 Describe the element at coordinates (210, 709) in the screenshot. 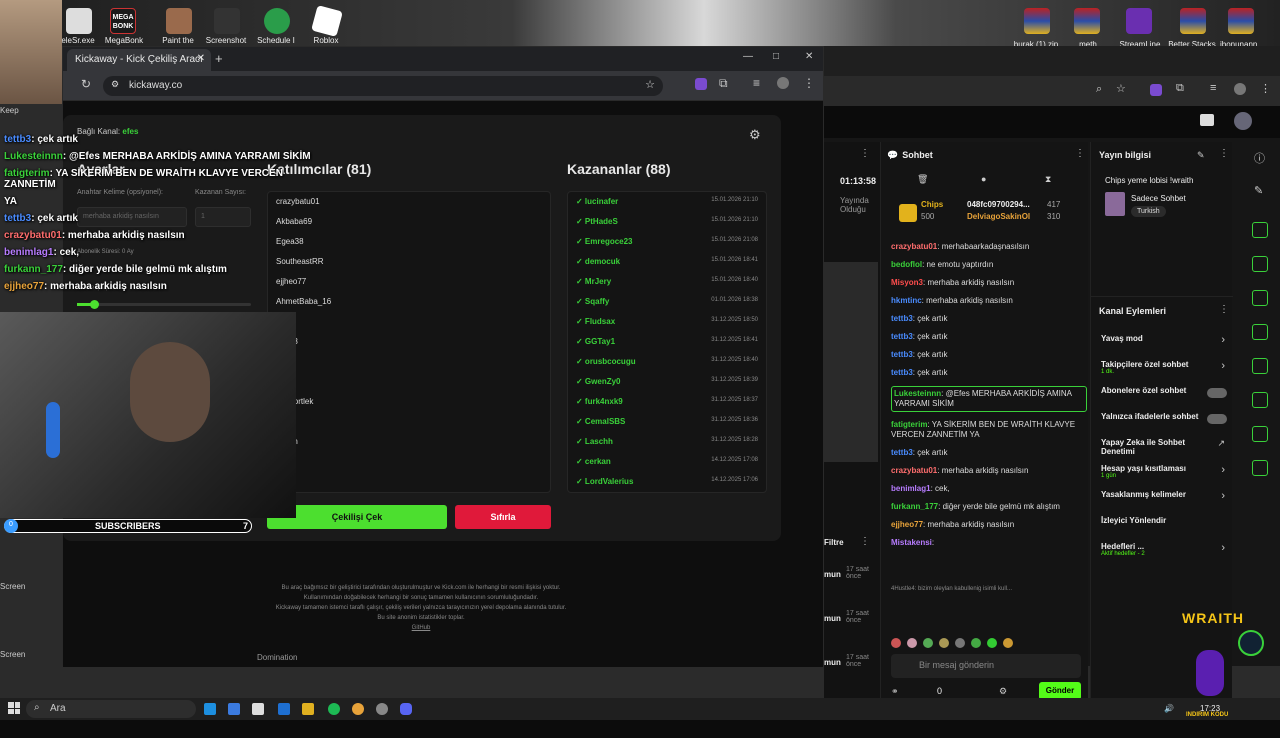

I see `edge-icon` at that location.